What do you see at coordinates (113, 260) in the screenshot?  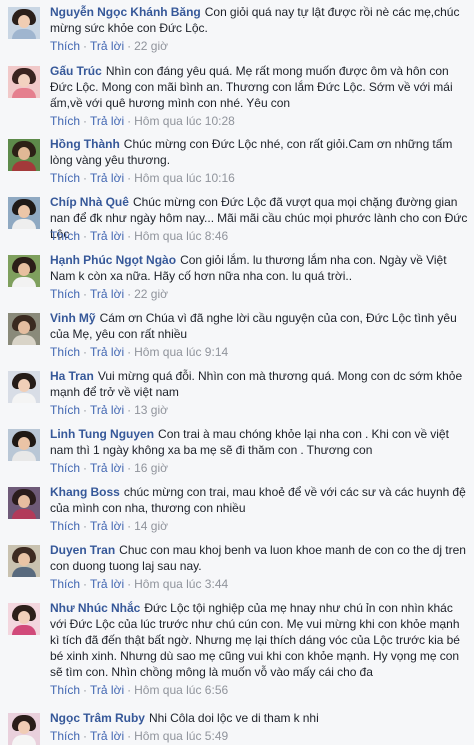 I see `comment-author: Hạnh Phúc Ngọt Ngào` at bounding box center [113, 260].